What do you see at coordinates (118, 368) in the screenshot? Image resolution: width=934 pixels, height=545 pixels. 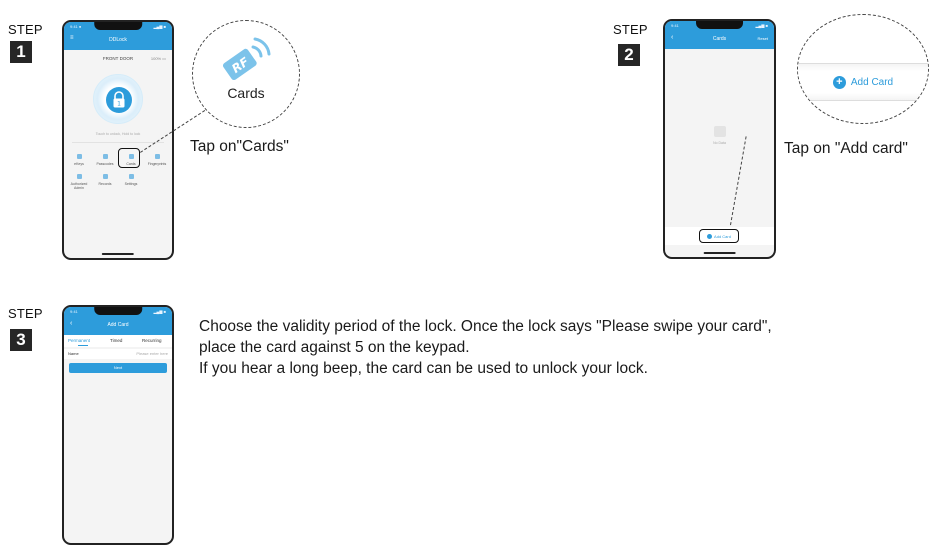 I see `next-button: Next` at bounding box center [118, 368].